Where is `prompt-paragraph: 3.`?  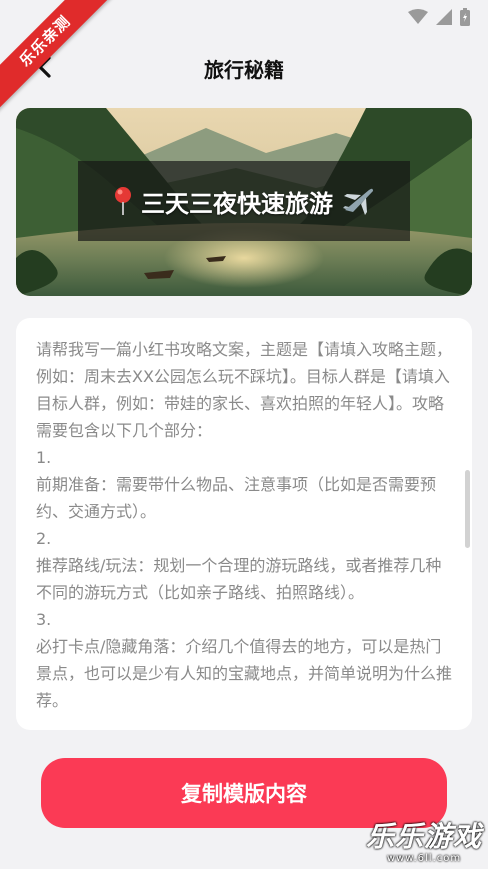
prompt-paragraph: 3. is located at coordinates (44, 619).